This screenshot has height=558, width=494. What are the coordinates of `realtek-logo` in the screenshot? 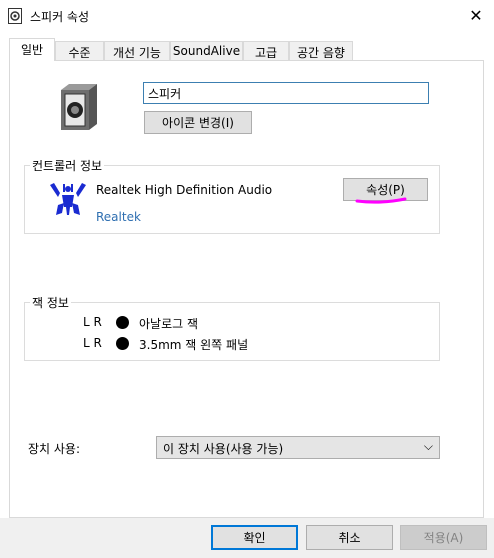 It's located at (68, 199).